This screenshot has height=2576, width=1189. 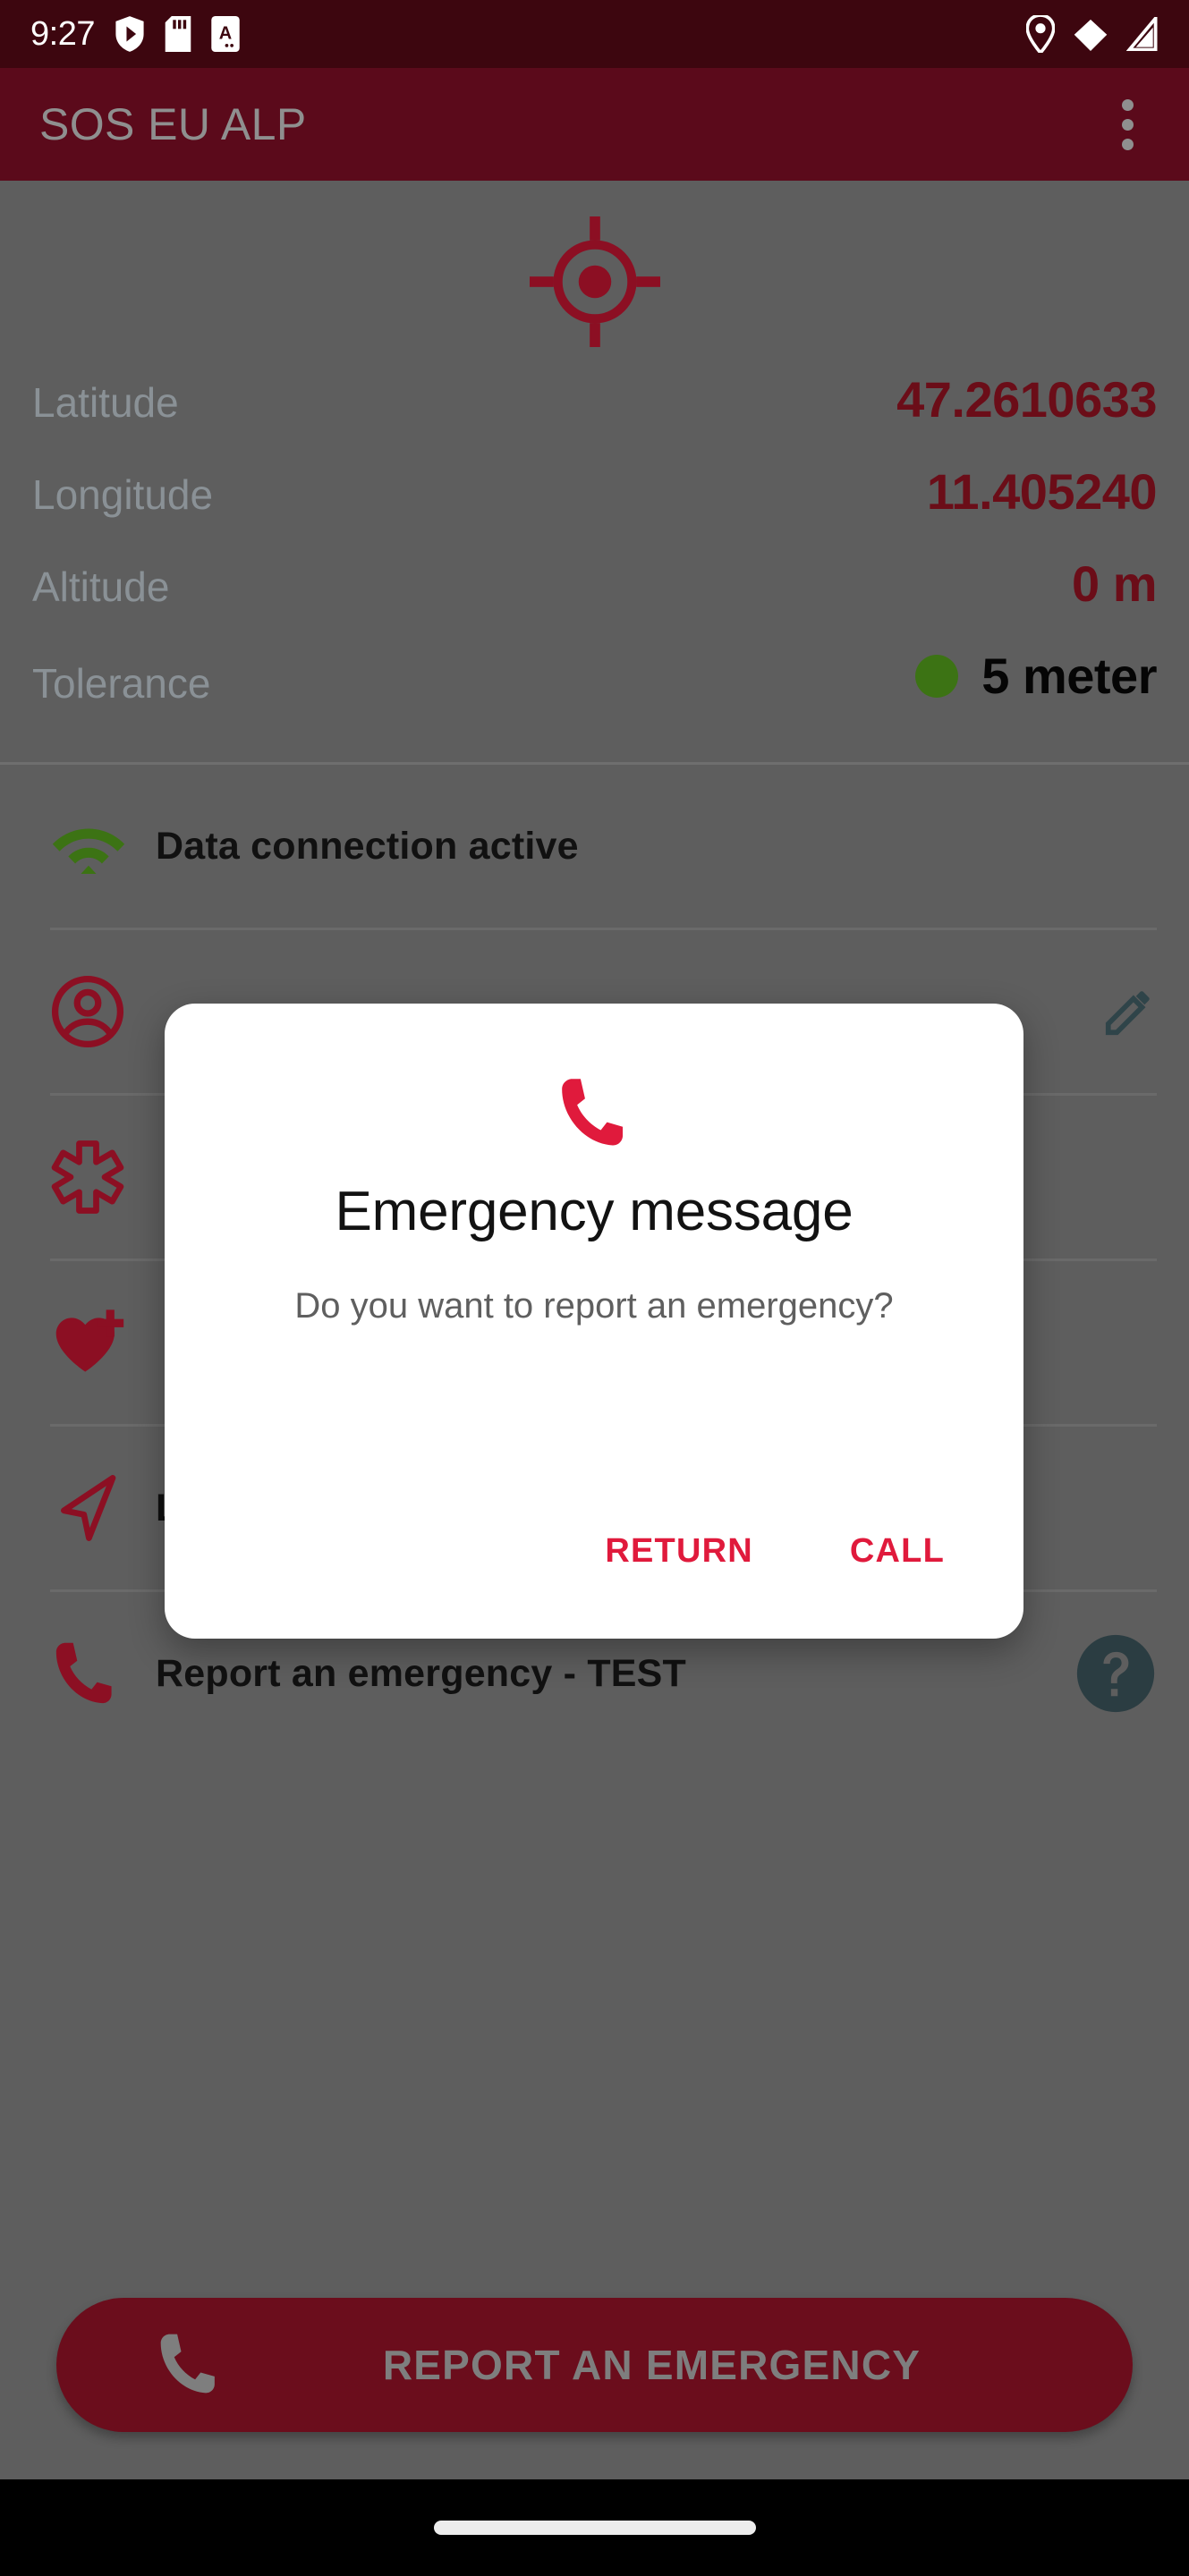 What do you see at coordinates (62, 34) in the screenshot?
I see `status-bar-clock: 9:27` at bounding box center [62, 34].